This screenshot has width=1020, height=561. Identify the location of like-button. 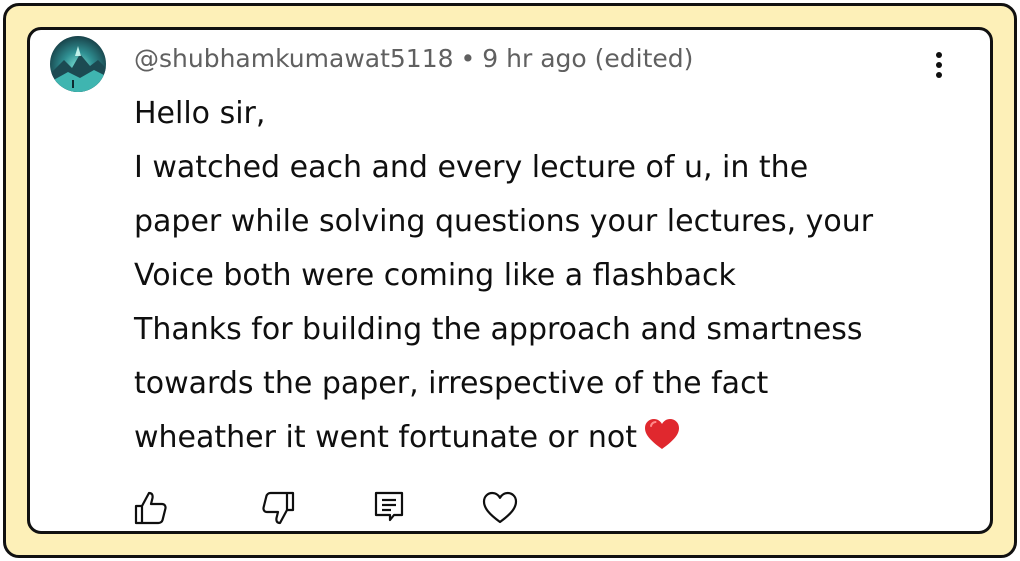
(151, 508).